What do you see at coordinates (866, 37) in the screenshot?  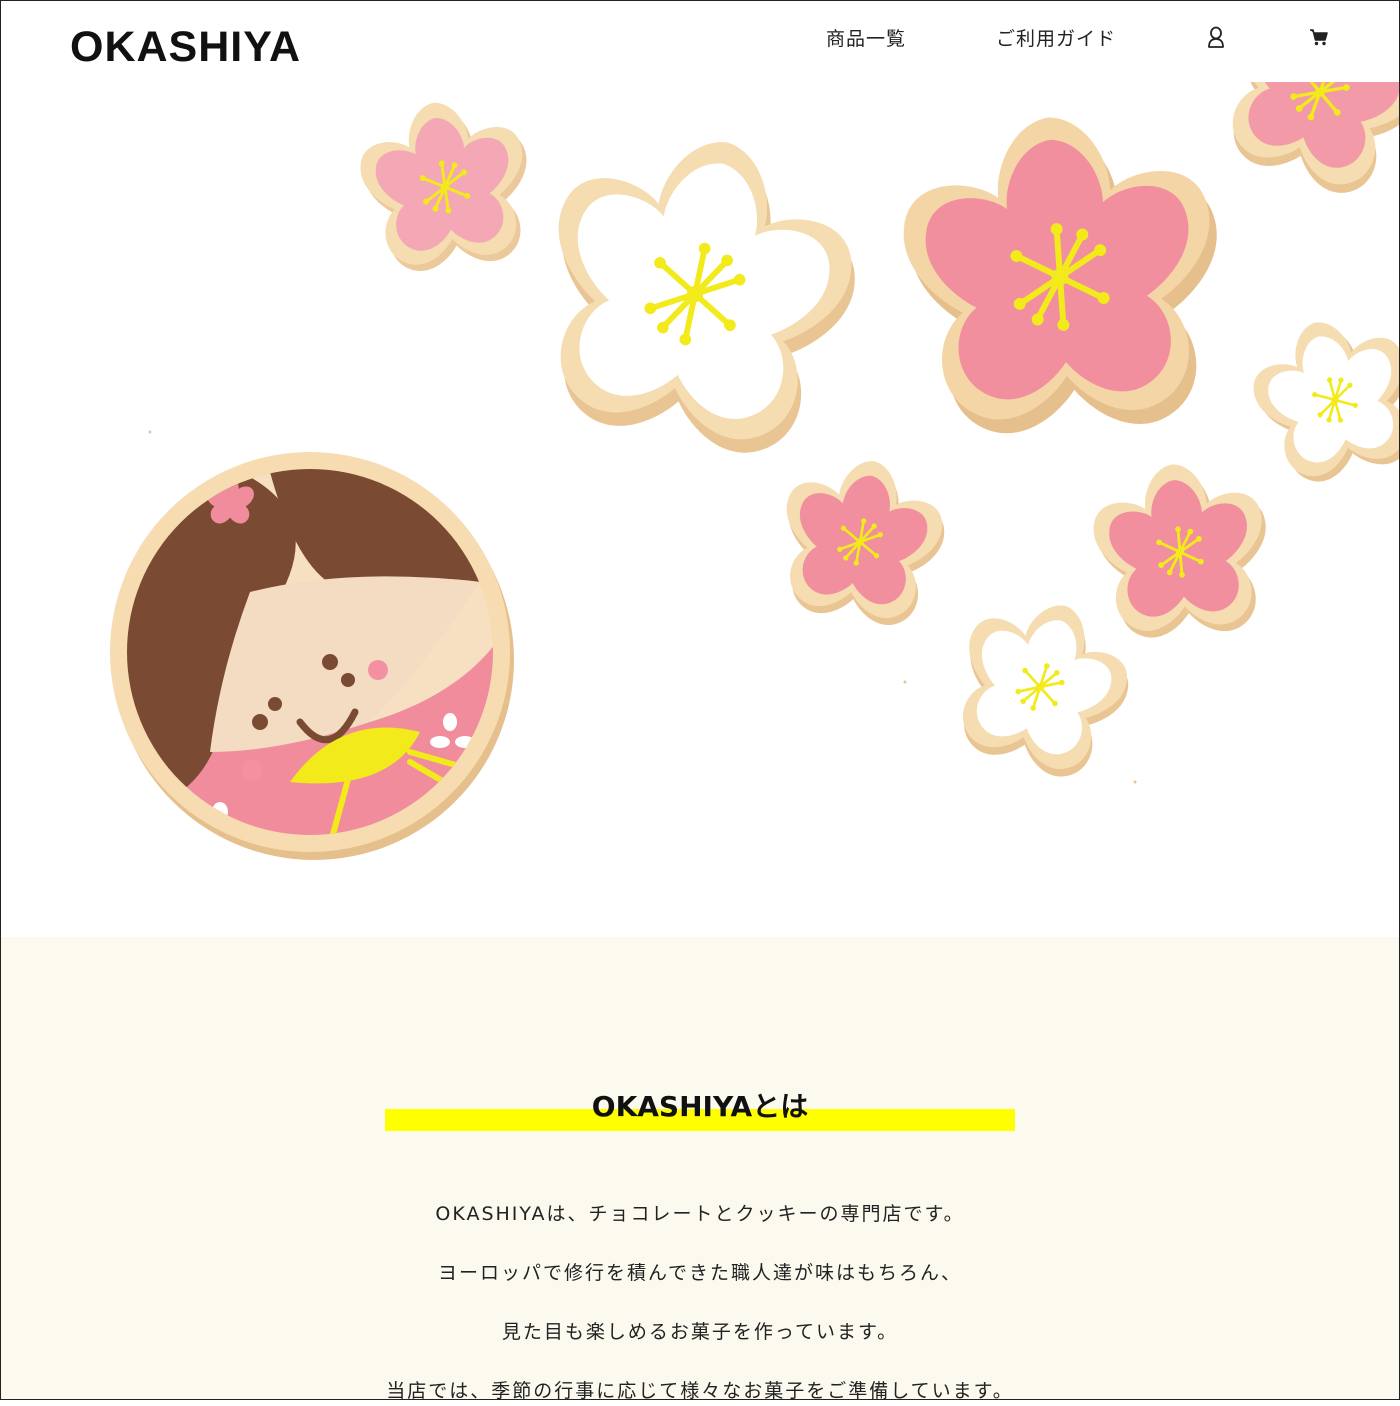 I see `nav-products-link: 商品一覧` at bounding box center [866, 37].